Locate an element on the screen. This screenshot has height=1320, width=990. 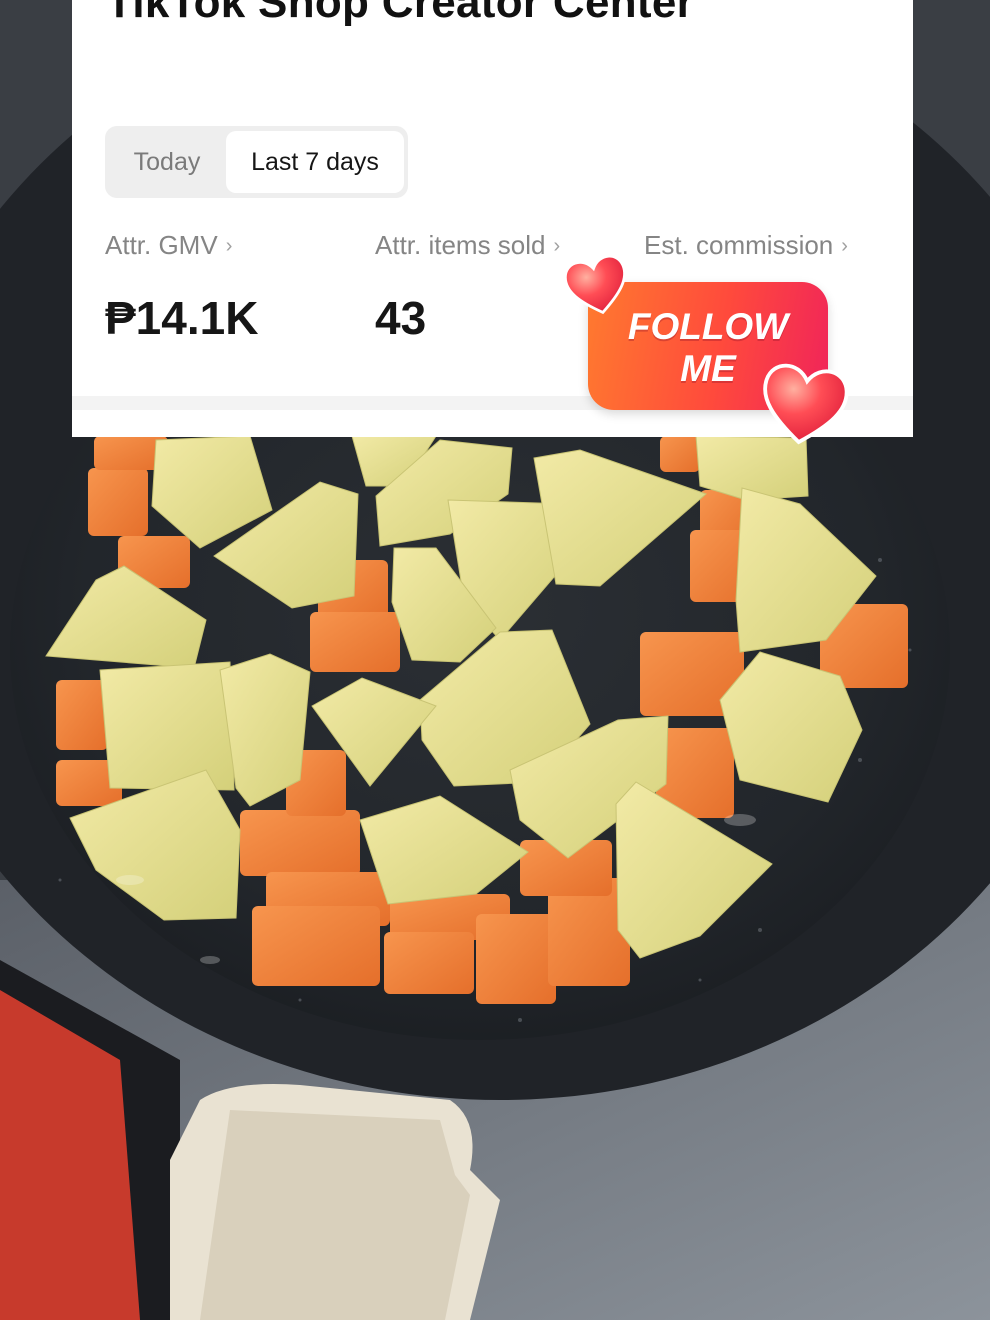
metric-value: ₱14.1K is located at coordinates (182, 318).